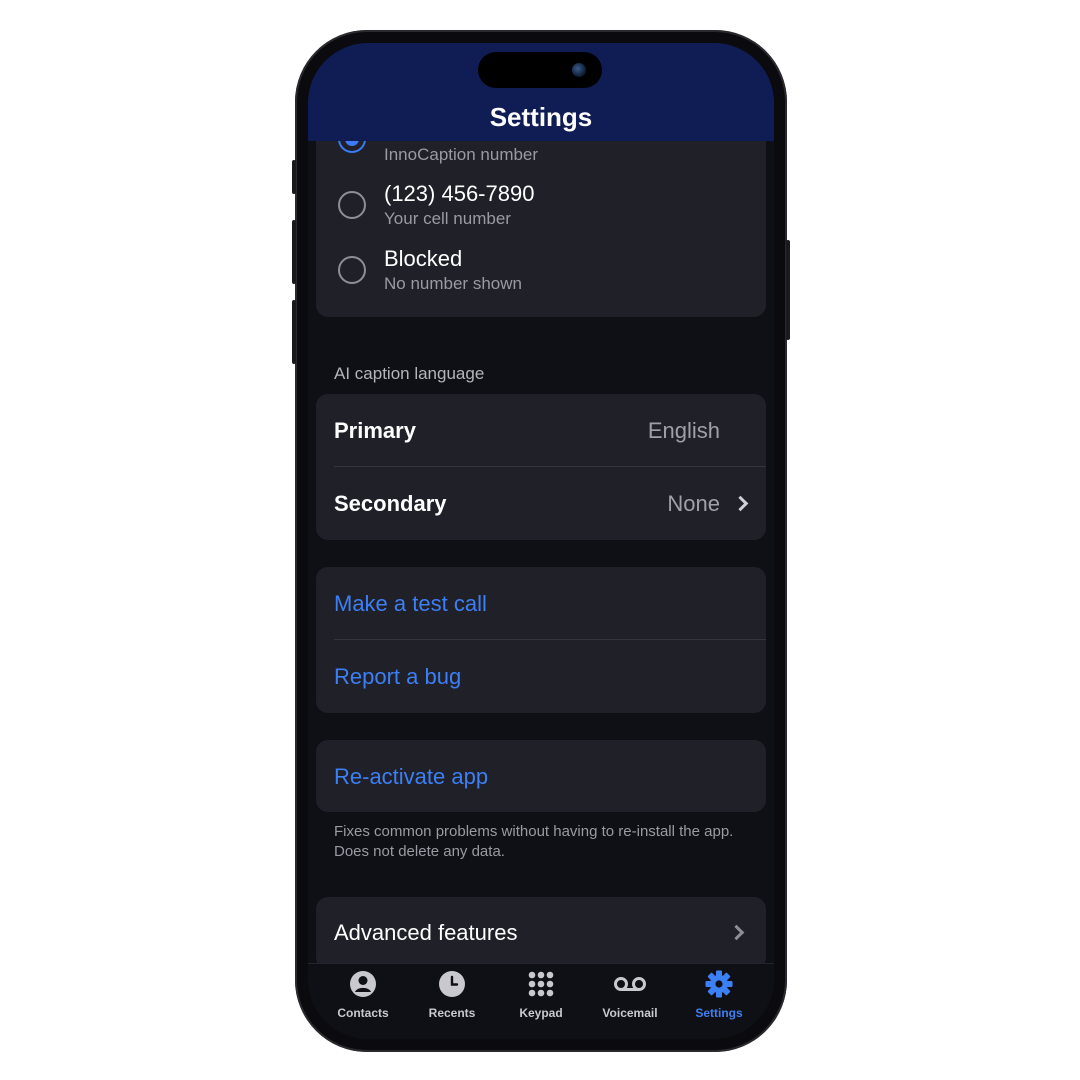 This screenshot has height=1080, width=1080. What do you see at coordinates (426, 932) in the screenshot?
I see `advanced-features-label: Advanced features` at bounding box center [426, 932].